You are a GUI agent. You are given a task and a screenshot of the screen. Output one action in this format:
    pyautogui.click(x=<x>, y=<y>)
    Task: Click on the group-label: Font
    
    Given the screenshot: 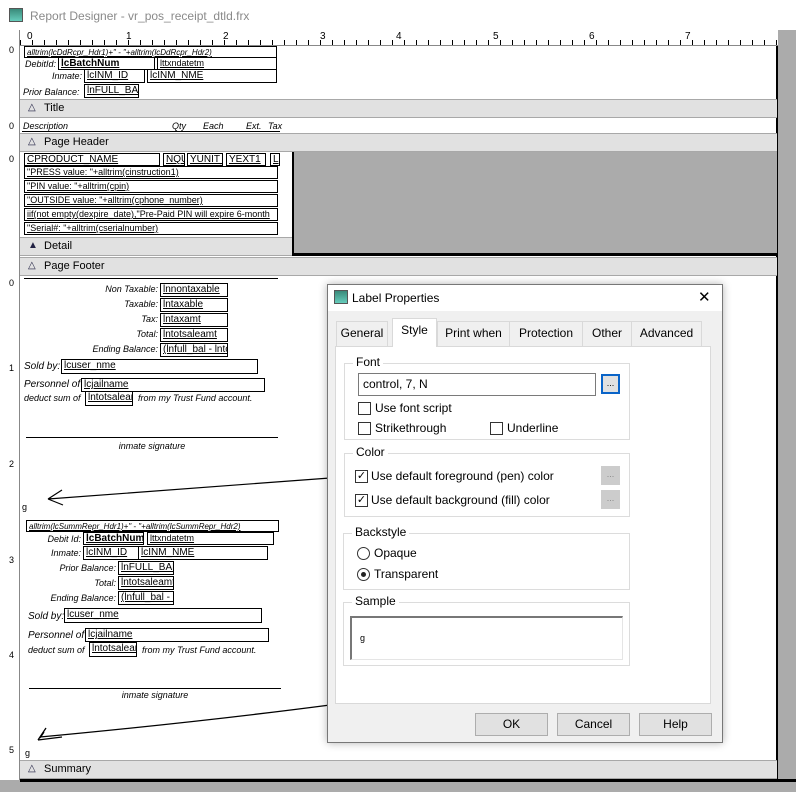 What is the action you would take?
    pyautogui.click(x=368, y=362)
    